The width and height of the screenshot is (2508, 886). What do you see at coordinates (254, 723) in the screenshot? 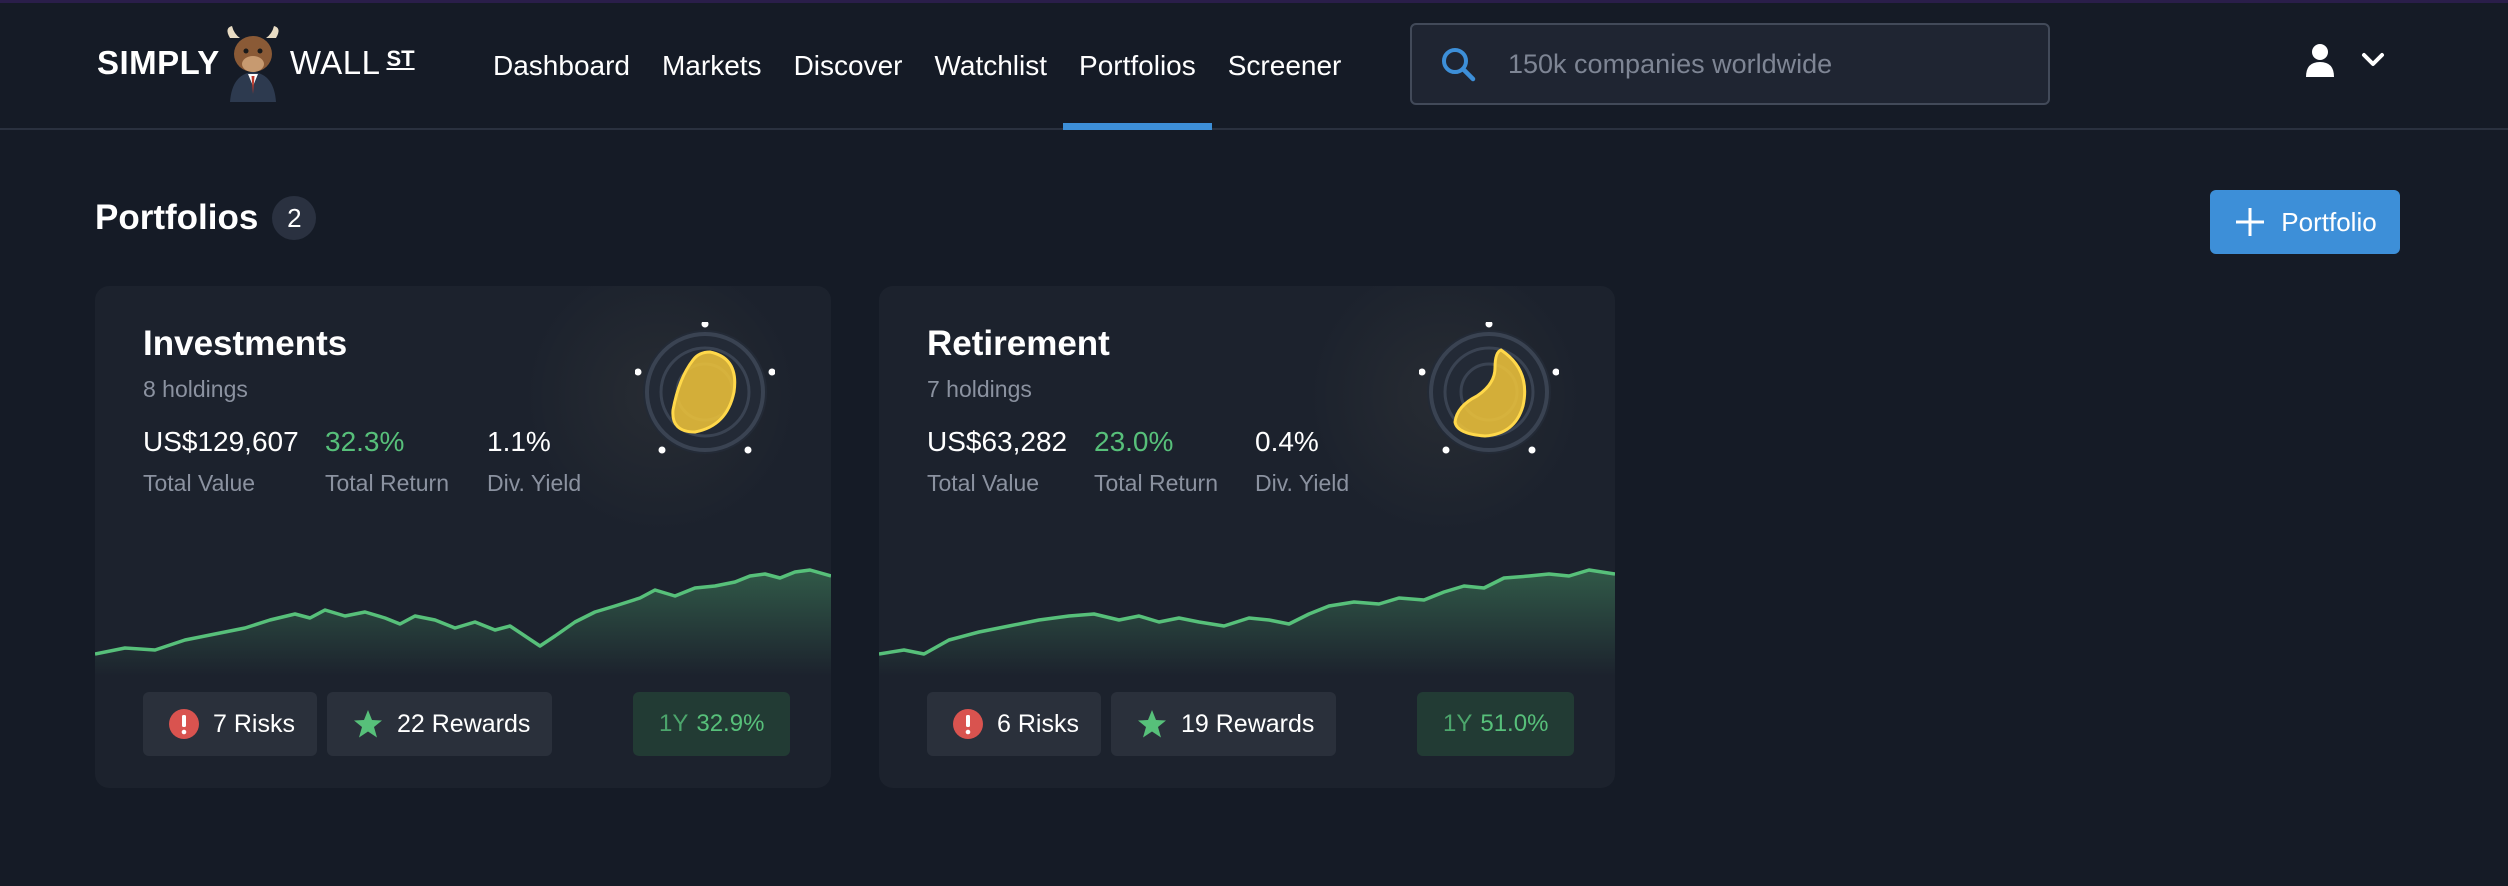
I see `risks-label: 7 Risks` at bounding box center [254, 723].